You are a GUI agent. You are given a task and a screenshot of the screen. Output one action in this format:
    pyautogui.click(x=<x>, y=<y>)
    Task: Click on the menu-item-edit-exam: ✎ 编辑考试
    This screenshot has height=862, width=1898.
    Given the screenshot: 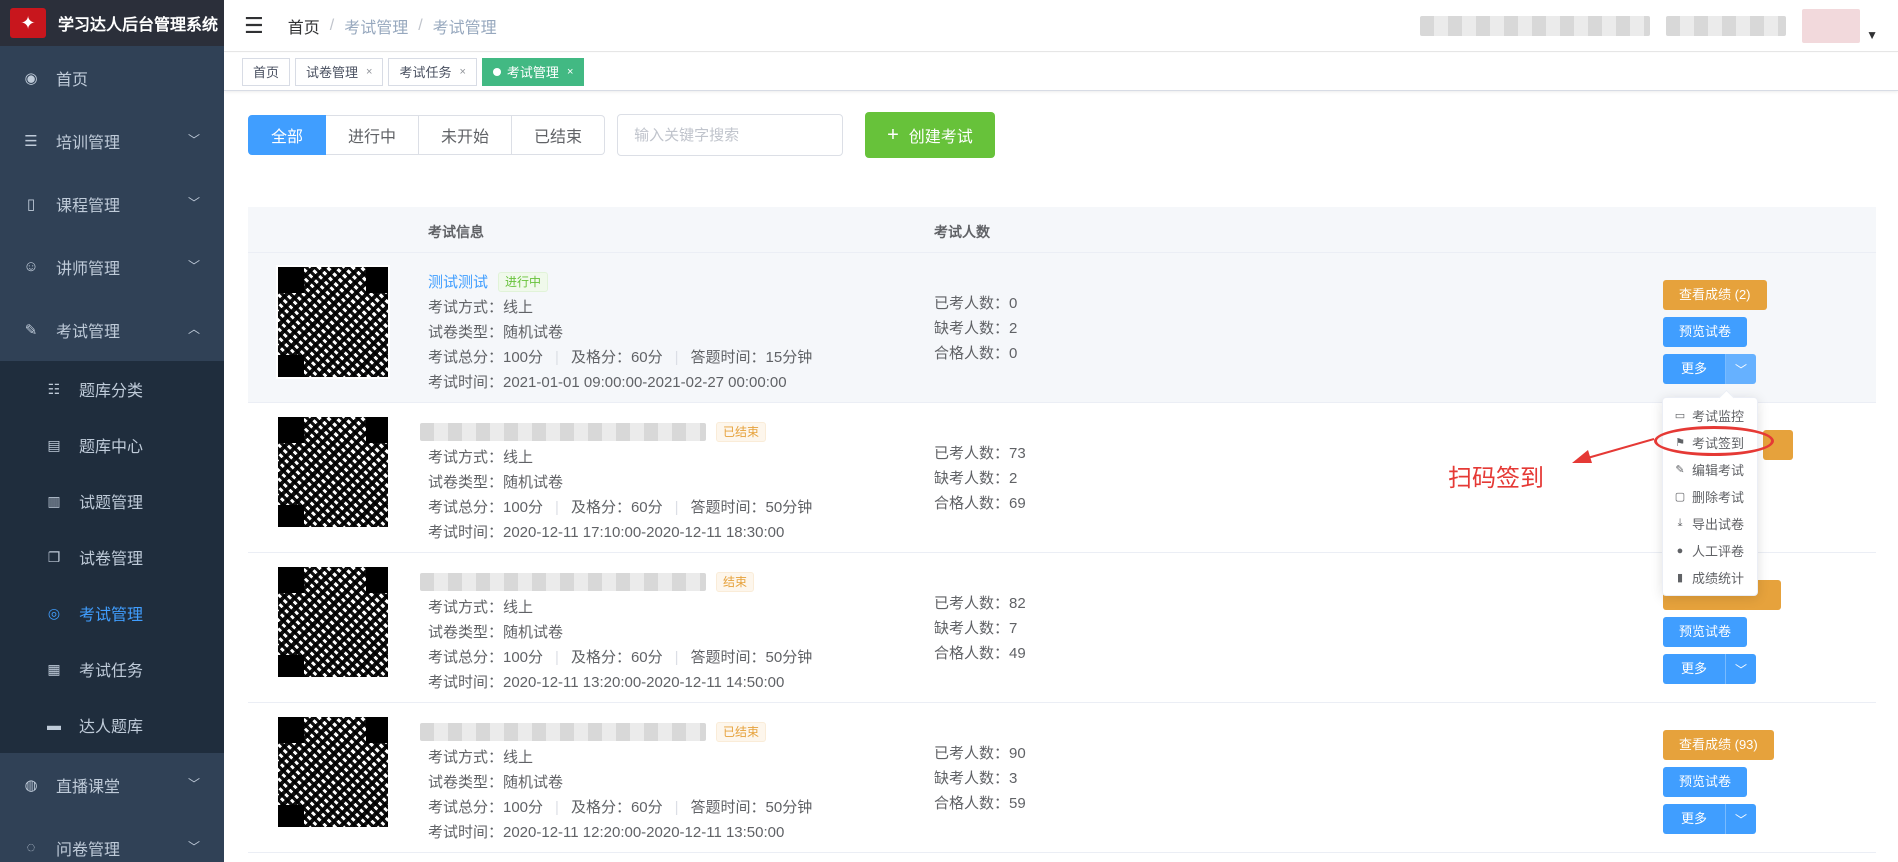 What is the action you would take?
    pyautogui.click(x=1710, y=469)
    